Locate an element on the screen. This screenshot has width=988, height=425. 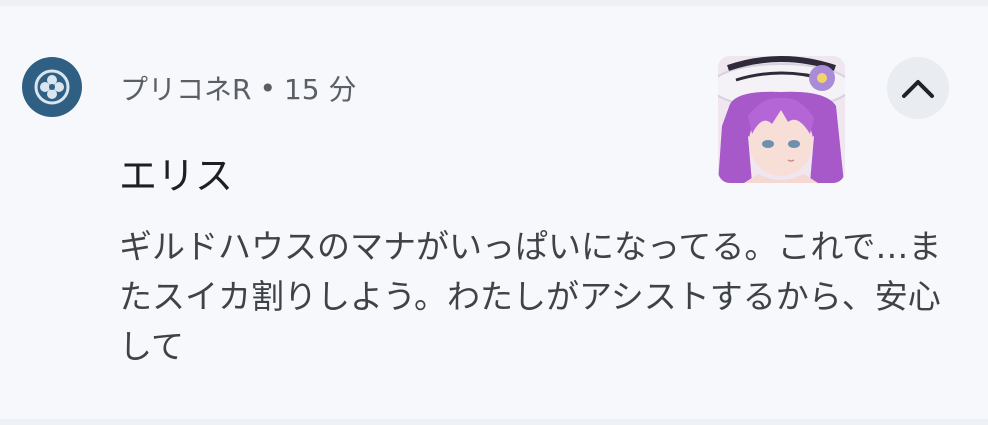
app-name: プリコネR is located at coordinates (186, 89).